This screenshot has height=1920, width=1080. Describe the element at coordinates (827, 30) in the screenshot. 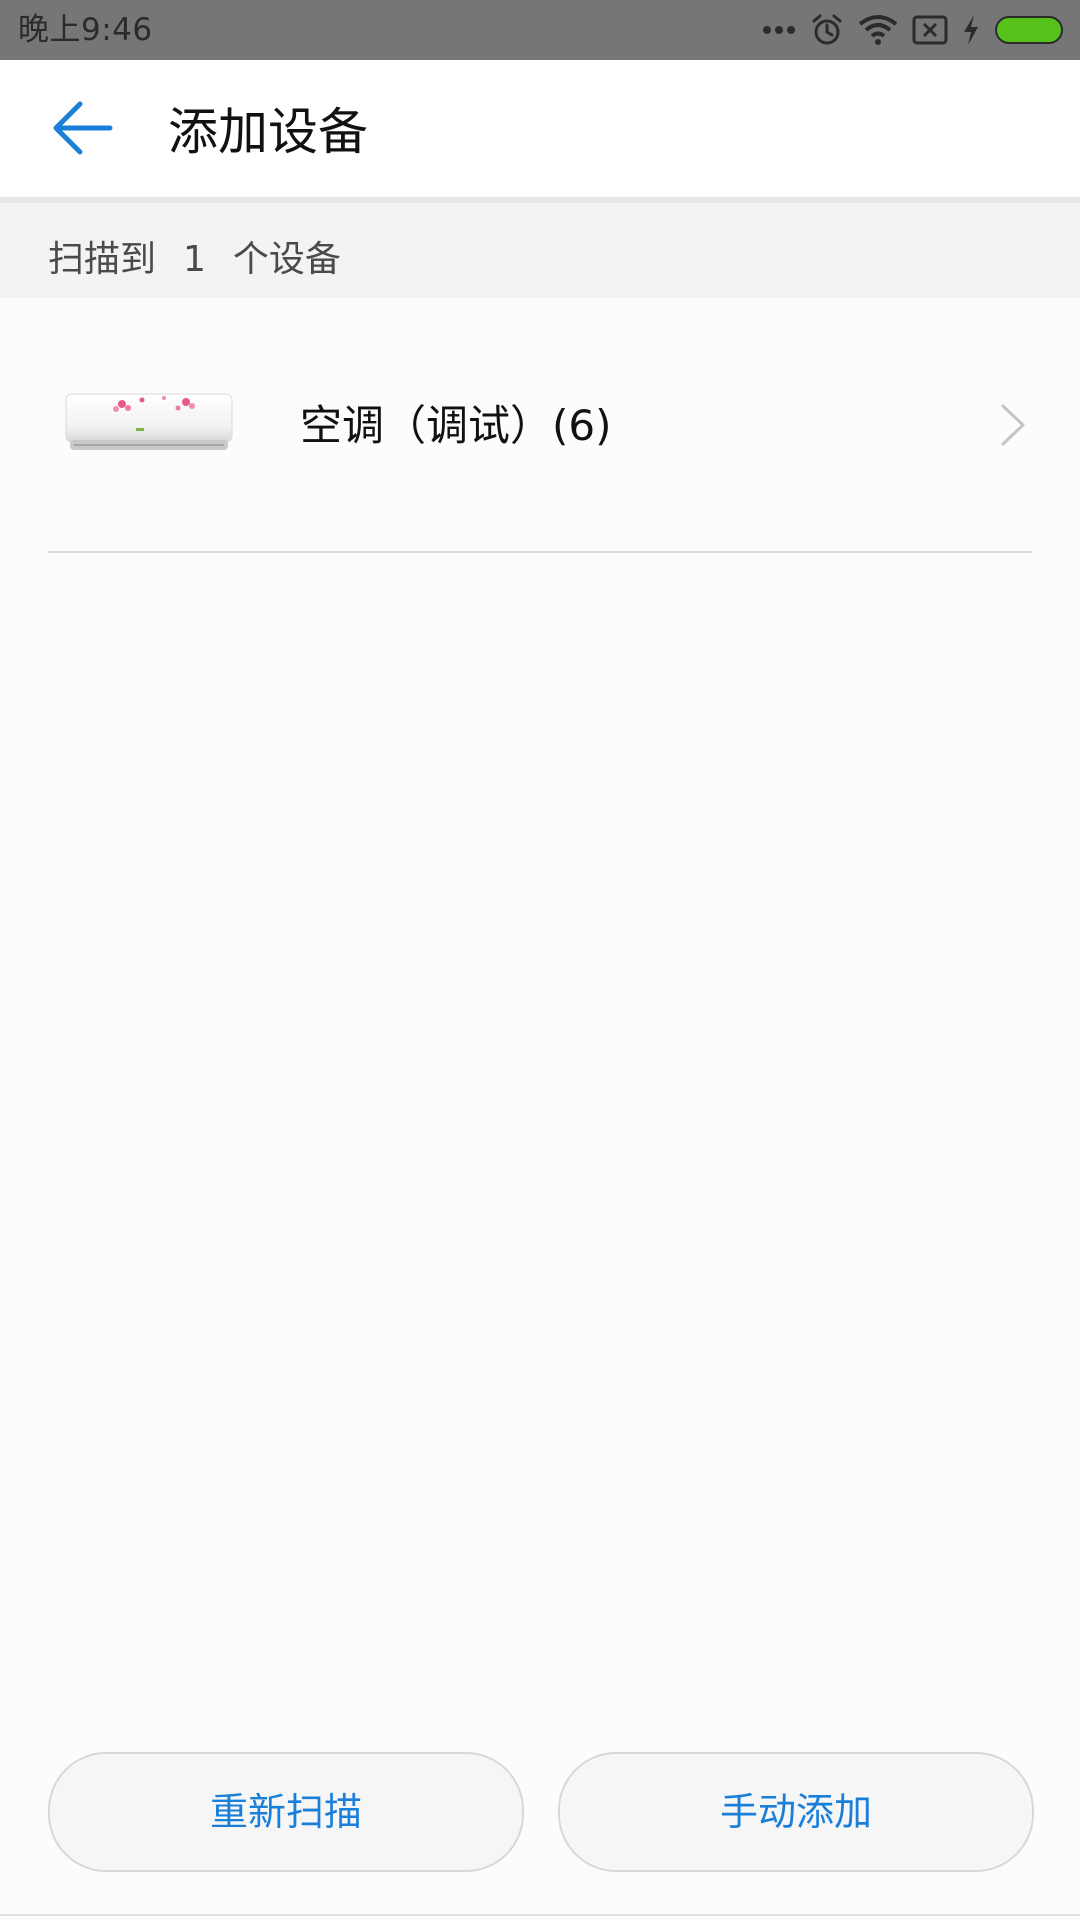

I see `alarm-icon` at that location.